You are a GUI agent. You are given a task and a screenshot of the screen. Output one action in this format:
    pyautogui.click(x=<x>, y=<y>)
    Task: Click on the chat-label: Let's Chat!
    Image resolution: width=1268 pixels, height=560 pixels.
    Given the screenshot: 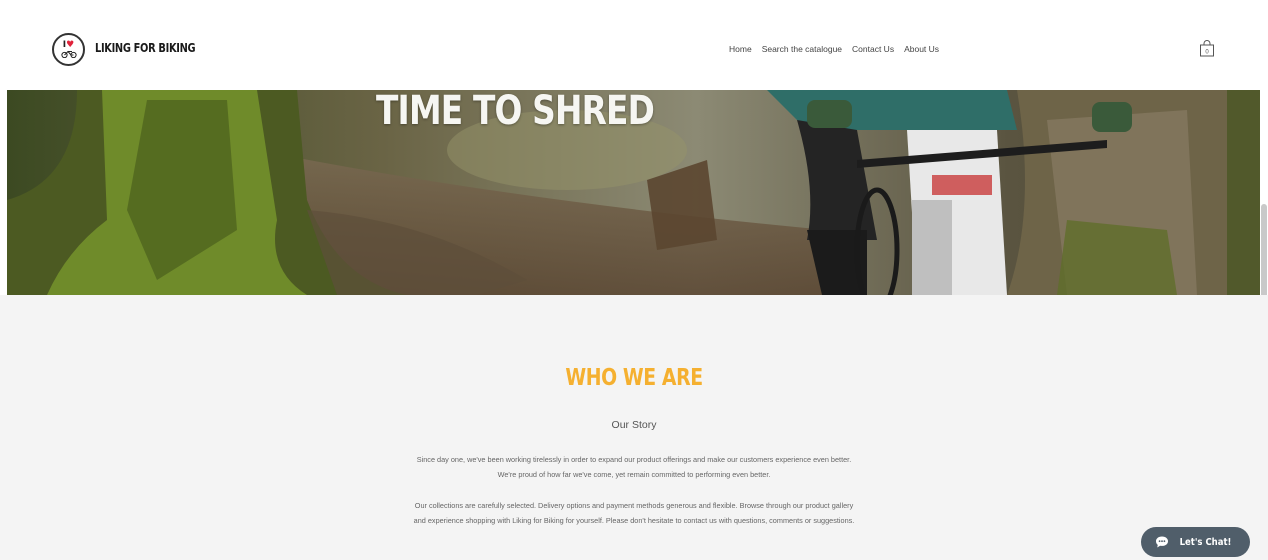 What is the action you would take?
    pyautogui.click(x=1205, y=542)
    